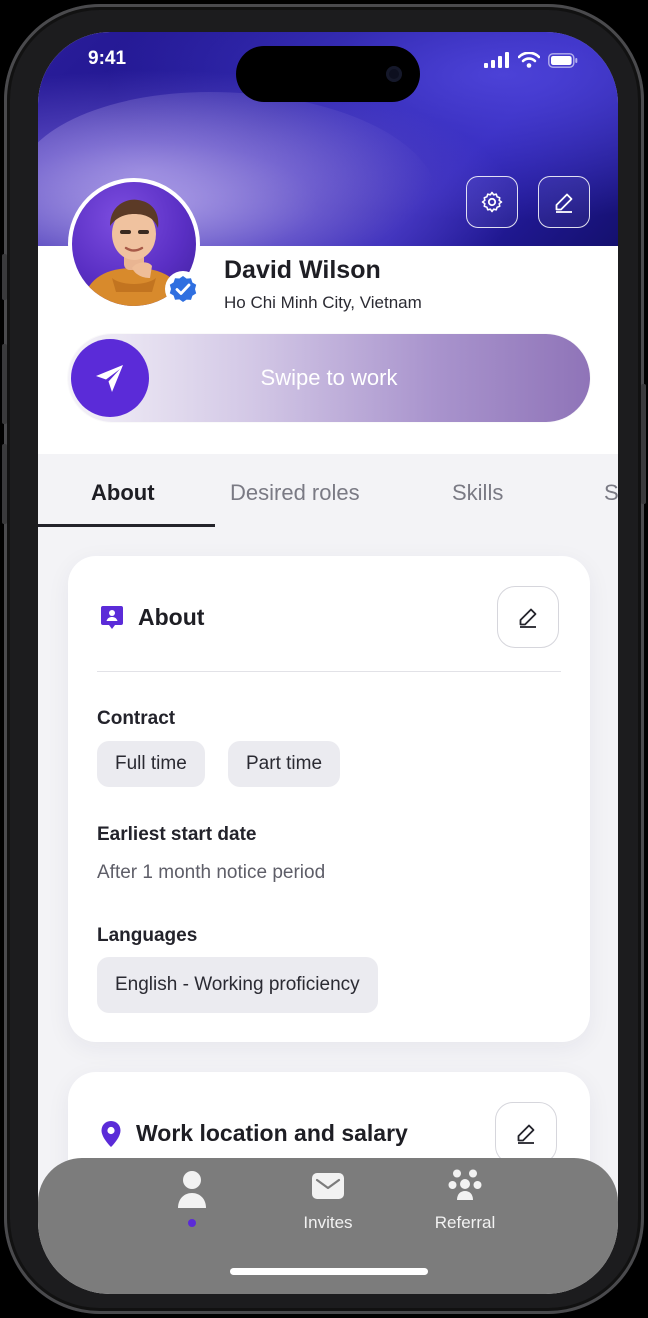  I want to click on contract-label: Contract, so click(136, 718).